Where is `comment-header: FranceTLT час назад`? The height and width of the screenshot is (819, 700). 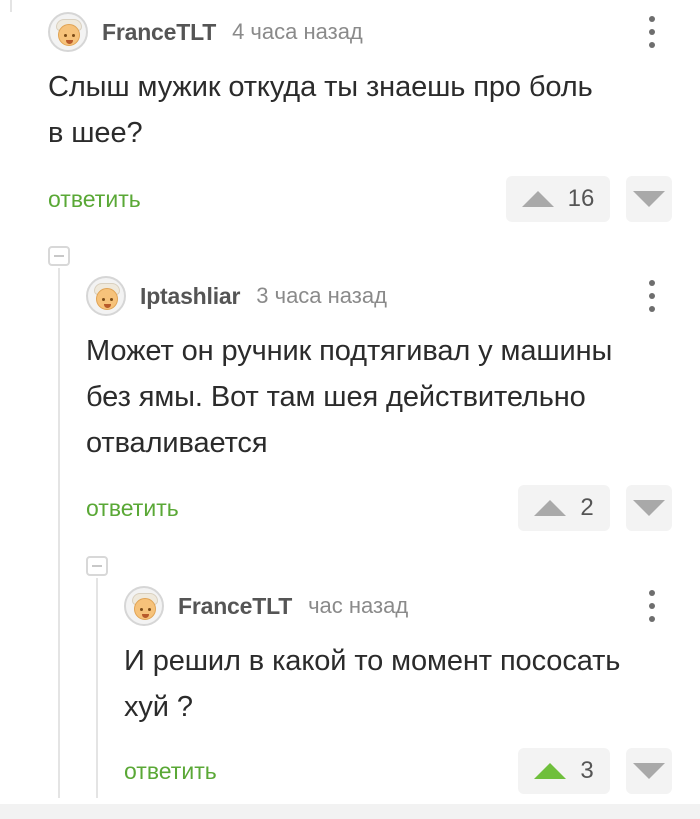
comment-header: FranceTLT час назад is located at coordinates (394, 606).